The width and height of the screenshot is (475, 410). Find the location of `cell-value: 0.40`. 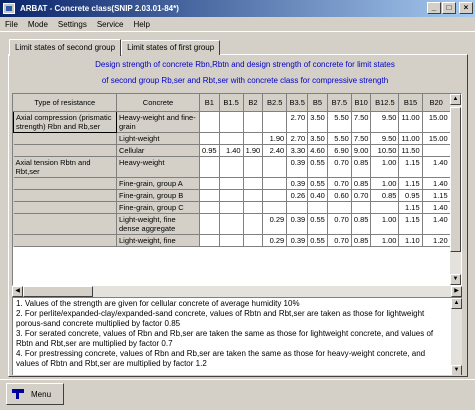

cell-value: 0.40 is located at coordinates (317, 195).